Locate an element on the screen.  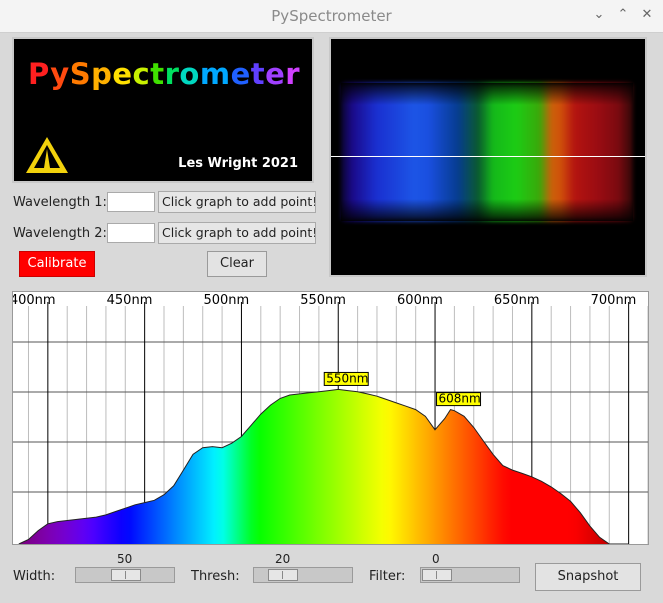
wavelength2-label: Wavelength 2: is located at coordinates (60, 233).